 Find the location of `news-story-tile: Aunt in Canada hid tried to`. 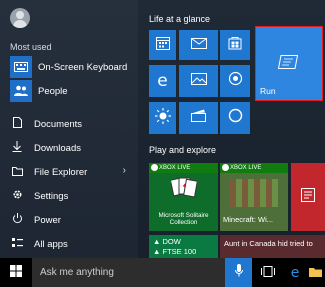

news-story-tile: Aunt in Canada hid tried to is located at coordinates (272, 246).